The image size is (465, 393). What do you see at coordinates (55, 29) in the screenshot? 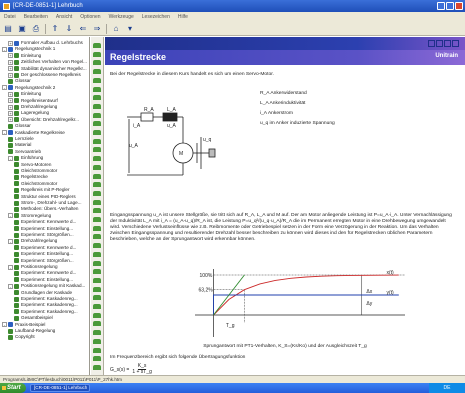
I see `up-icon: ⇑` at bounding box center [55, 29].